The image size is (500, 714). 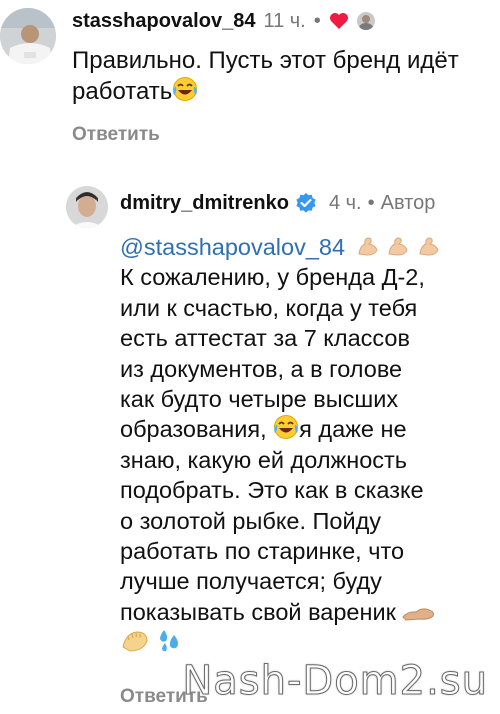 I want to click on text-line: как будто четыре высших, so click(x=259, y=399).